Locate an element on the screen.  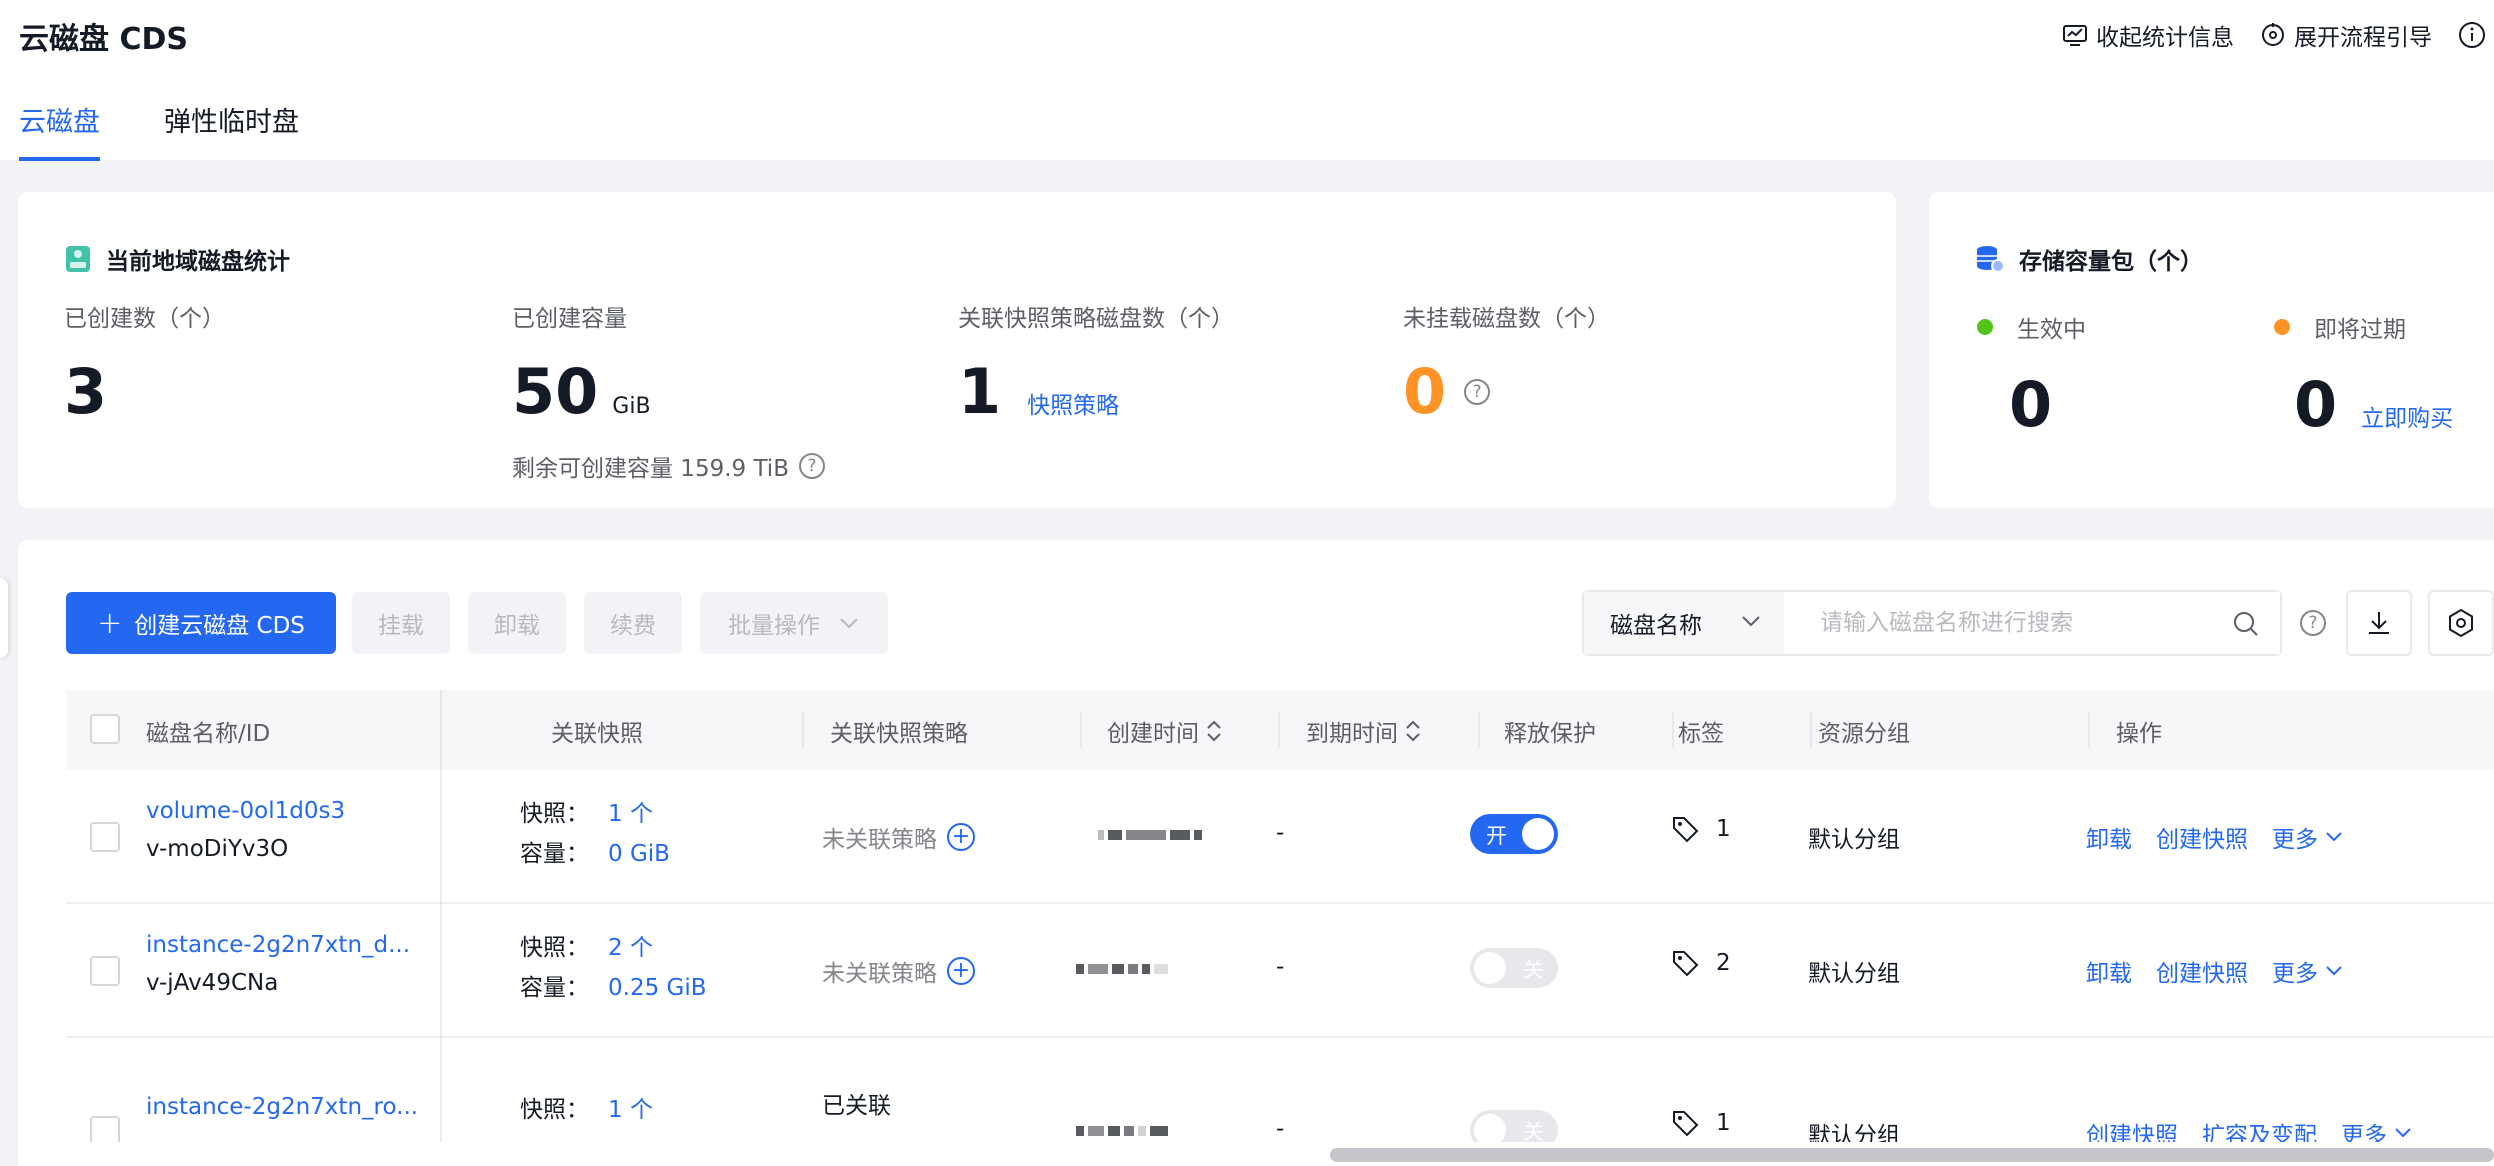
release-protect-toggle: 开 is located at coordinates (1514, 834).